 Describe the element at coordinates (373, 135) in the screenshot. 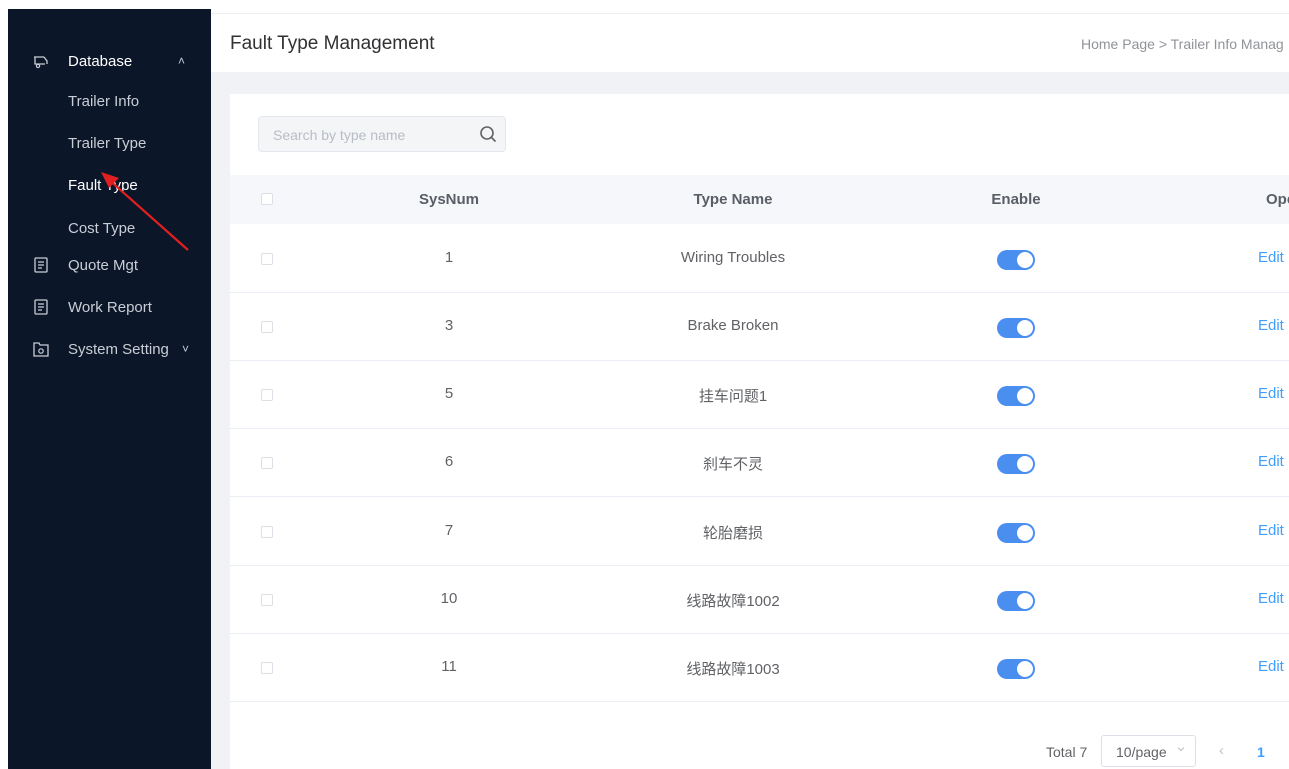

I see `search-input` at that location.